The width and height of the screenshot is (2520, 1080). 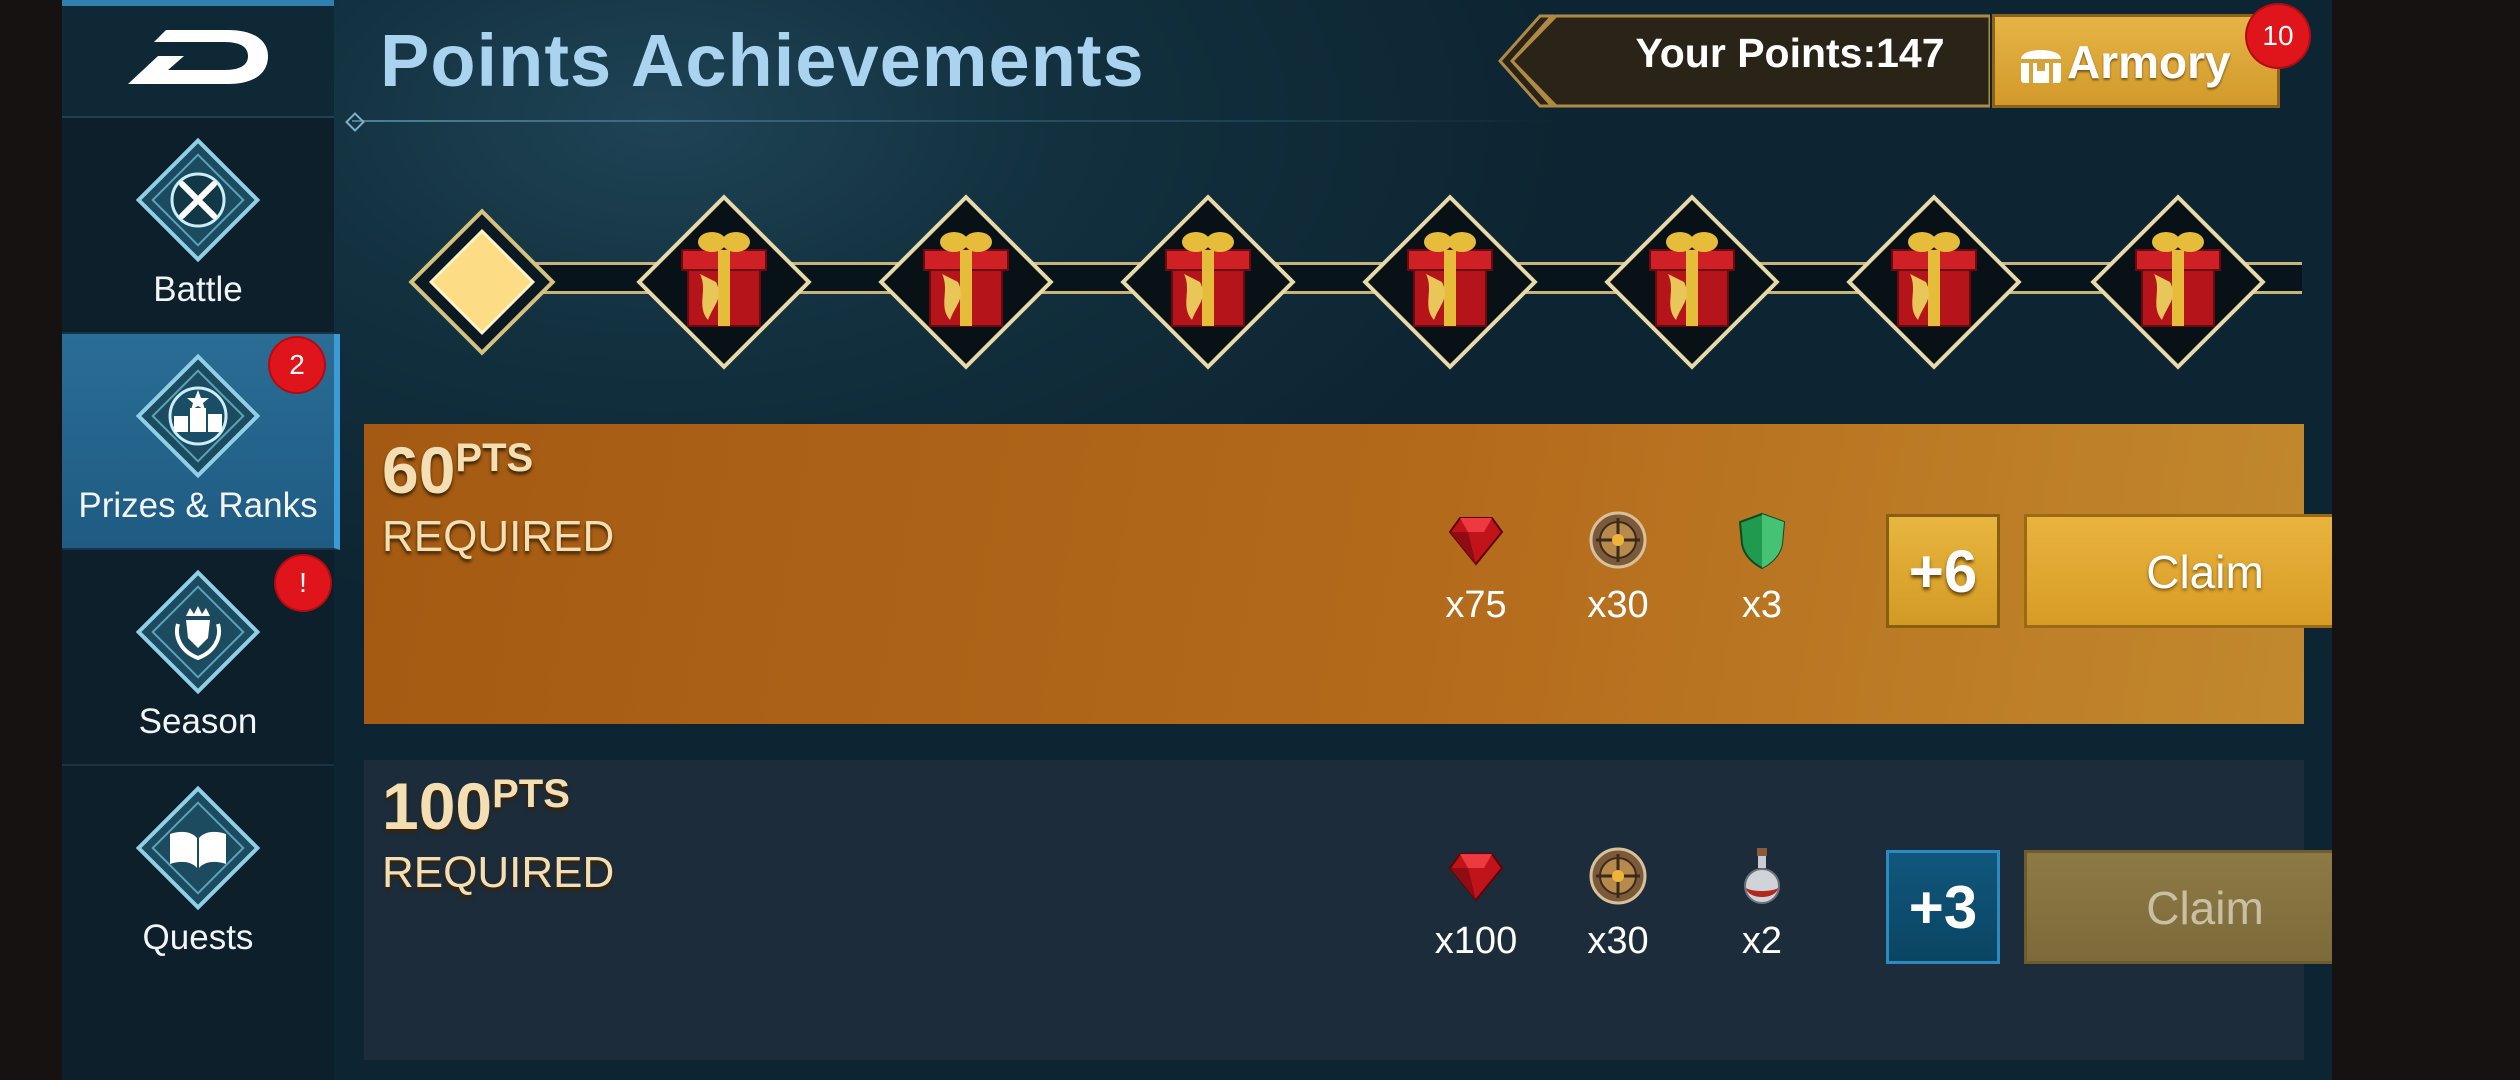 I want to click on sidebar-item-season: Season !, so click(x=198, y=658).